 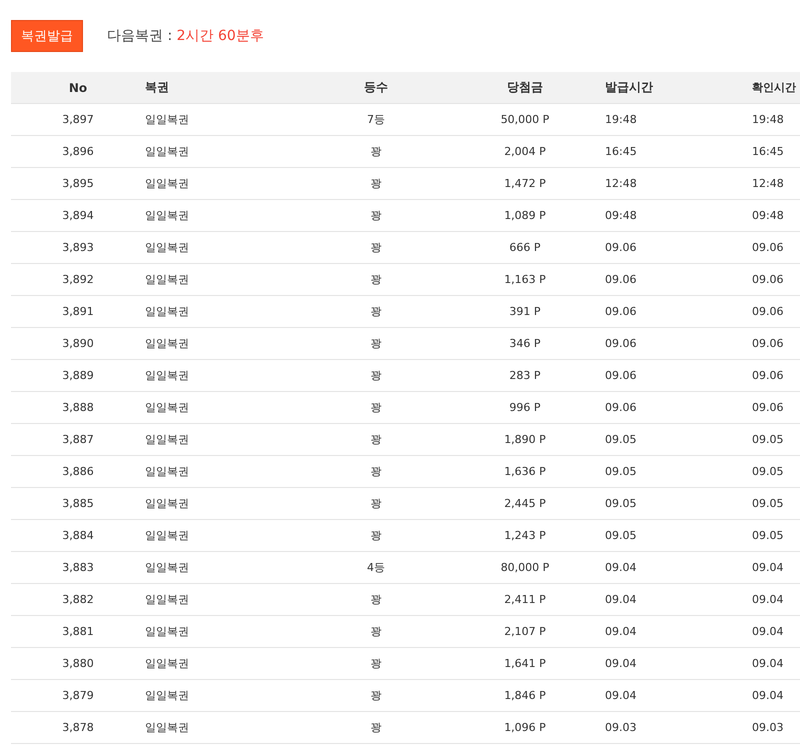 I want to click on table-cell: 3,888, so click(x=78, y=408).